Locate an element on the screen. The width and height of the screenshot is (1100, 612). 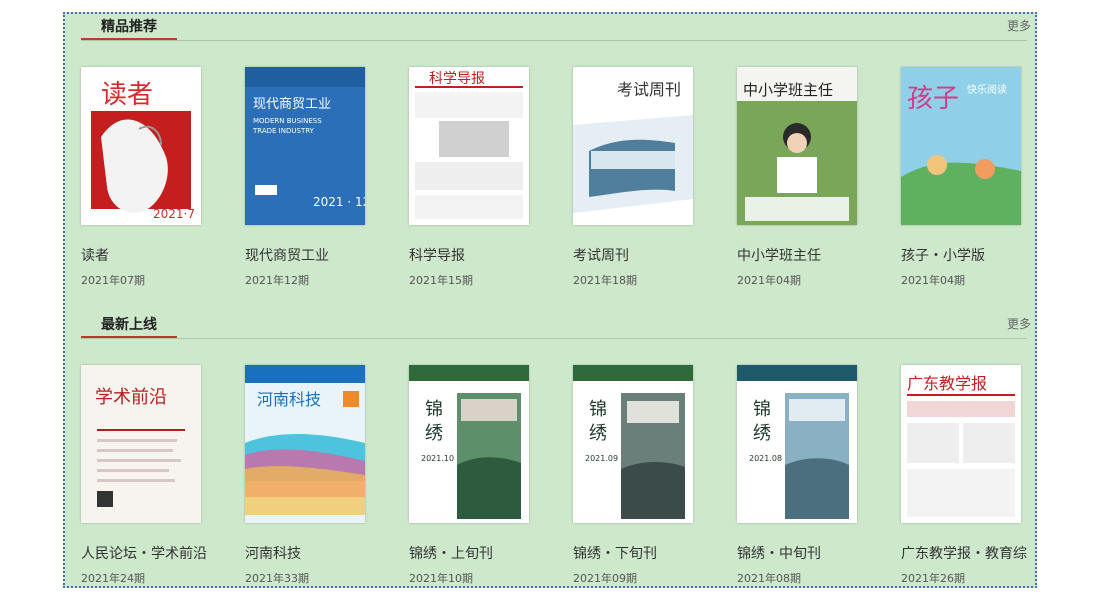
magazine-title: 孩子・小学版 is located at coordinates (966, 255).